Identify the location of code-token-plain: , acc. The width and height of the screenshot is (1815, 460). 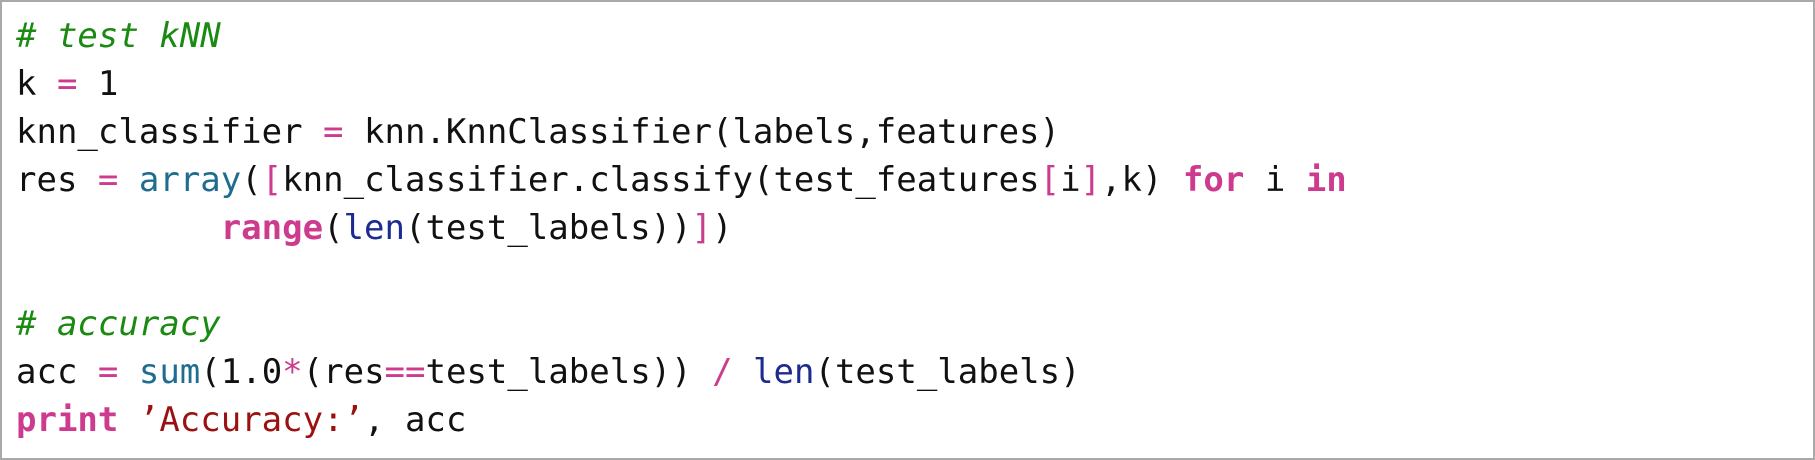
(415, 420).